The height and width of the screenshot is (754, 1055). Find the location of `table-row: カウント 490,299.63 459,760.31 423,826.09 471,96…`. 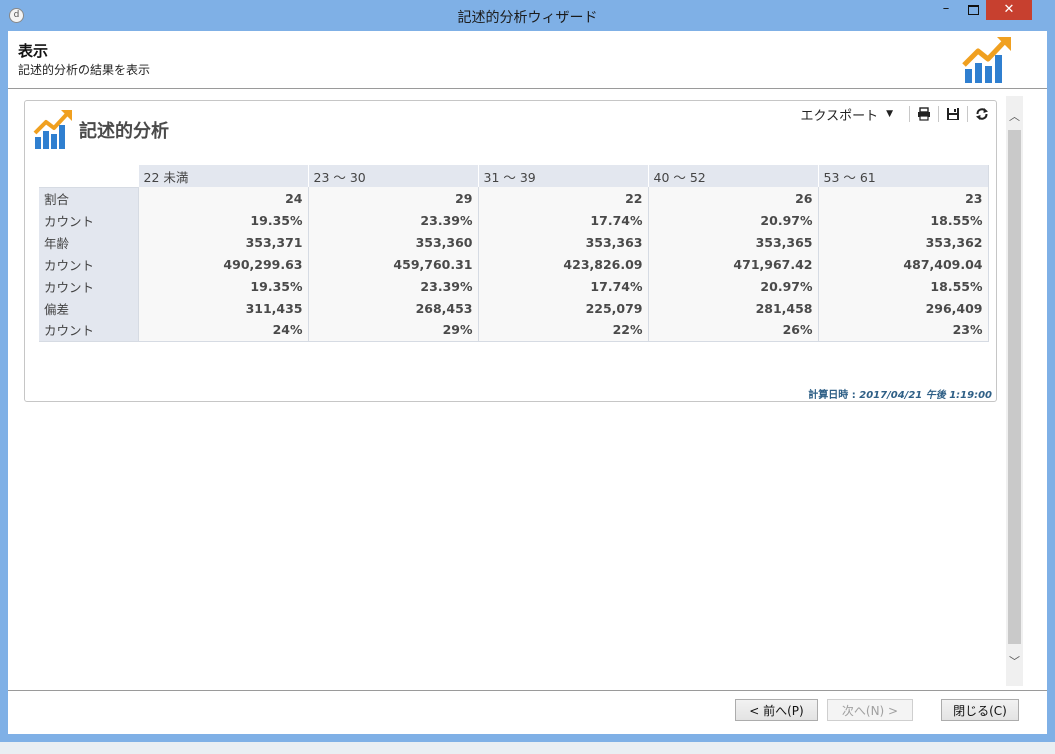

table-row: カウント 490,299.63 459,760.31 423,826.09 471,96… is located at coordinates (514, 264).